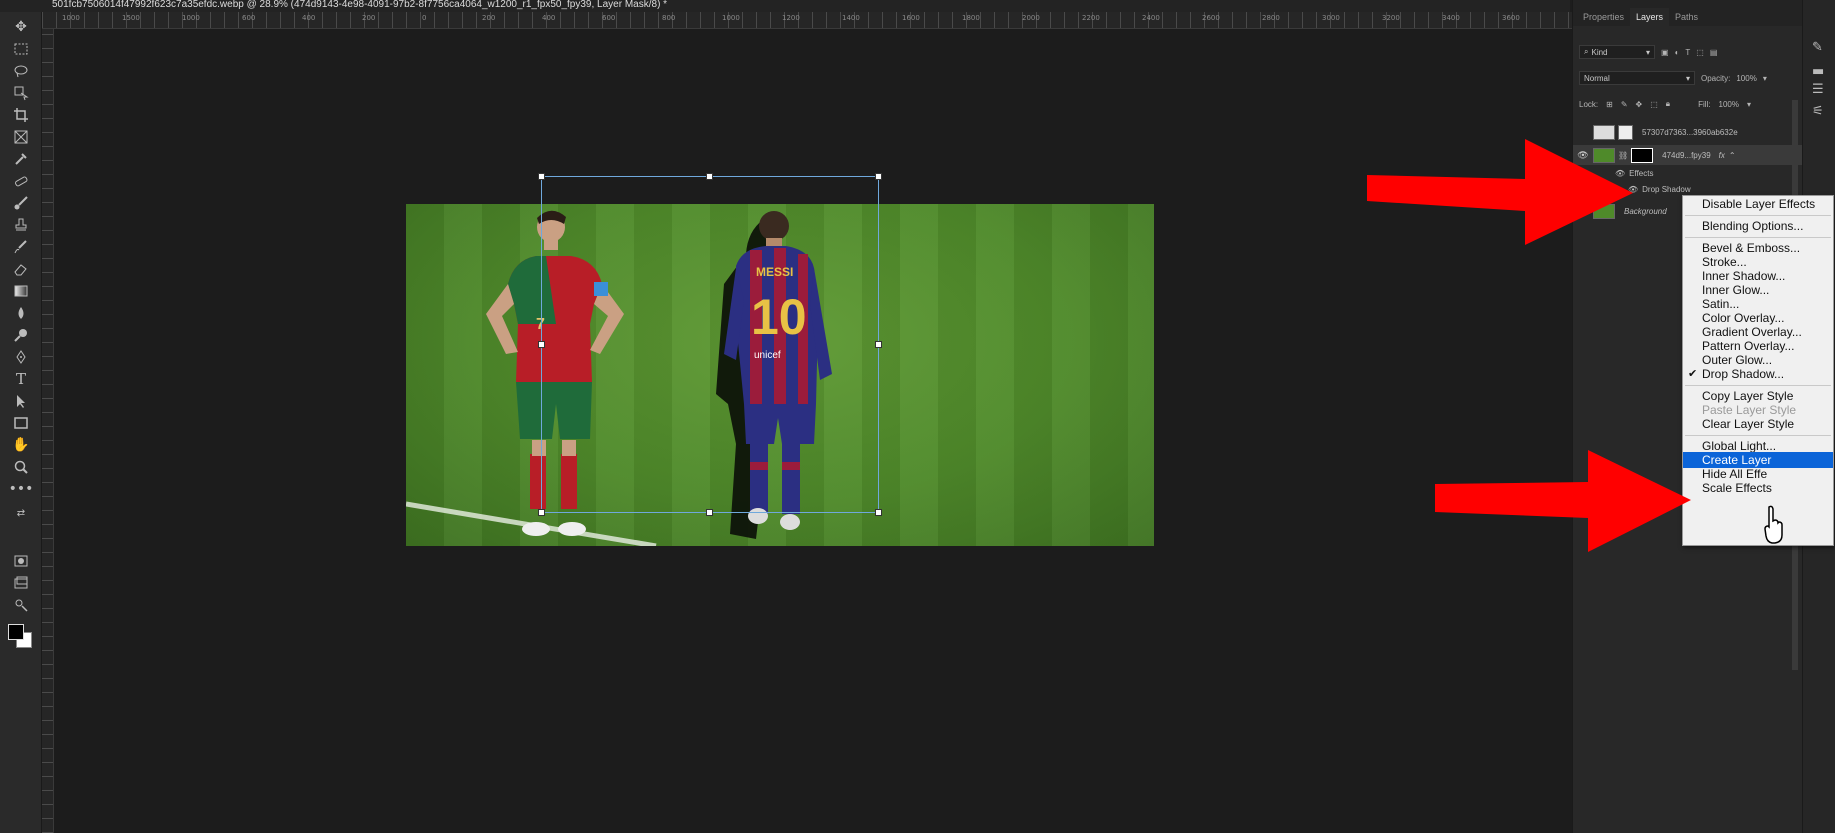 The height and width of the screenshot is (833, 1835). What do you see at coordinates (21, 379) in the screenshot?
I see `type-icon: T` at bounding box center [21, 379].